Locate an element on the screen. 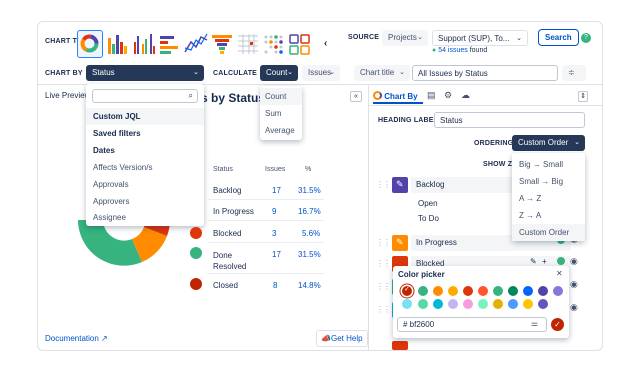 The image size is (640, 377). external-link-icon: ↗ is located at coordinates (104, 338).